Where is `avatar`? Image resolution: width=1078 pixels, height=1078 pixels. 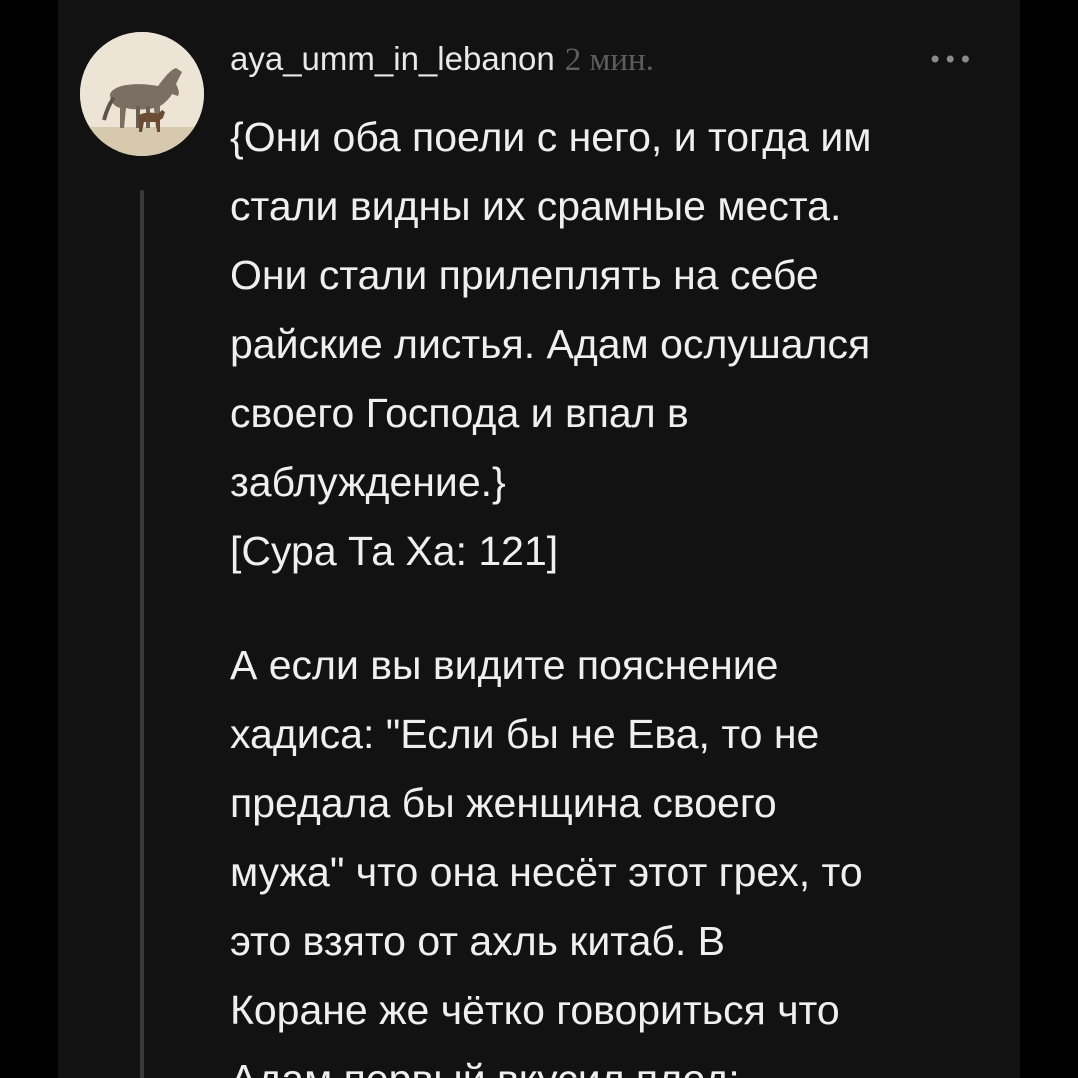 avatar is located at coordinates (142, 94).